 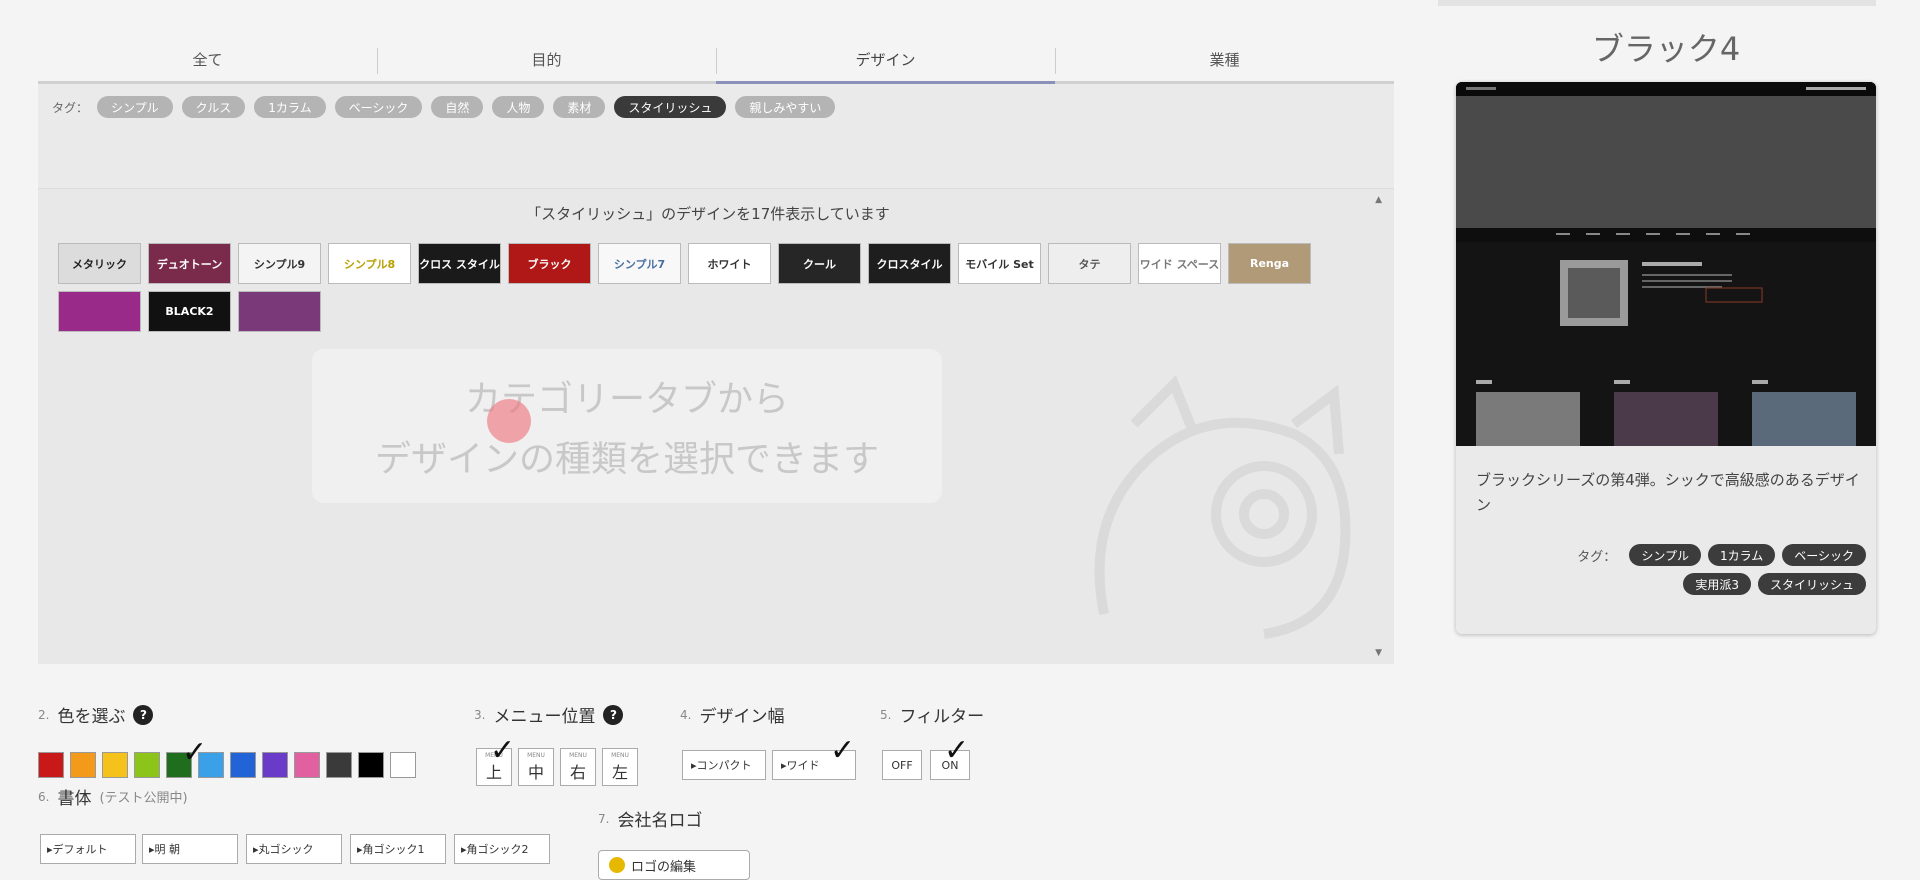 What do you see at coordinates (1686, 569) in the screenshot?
I see `preview-tag-list: タグ： シンプル 1カラム ベーシック実用派3 スタイリッシュ` at bounding box center [1686, 569].